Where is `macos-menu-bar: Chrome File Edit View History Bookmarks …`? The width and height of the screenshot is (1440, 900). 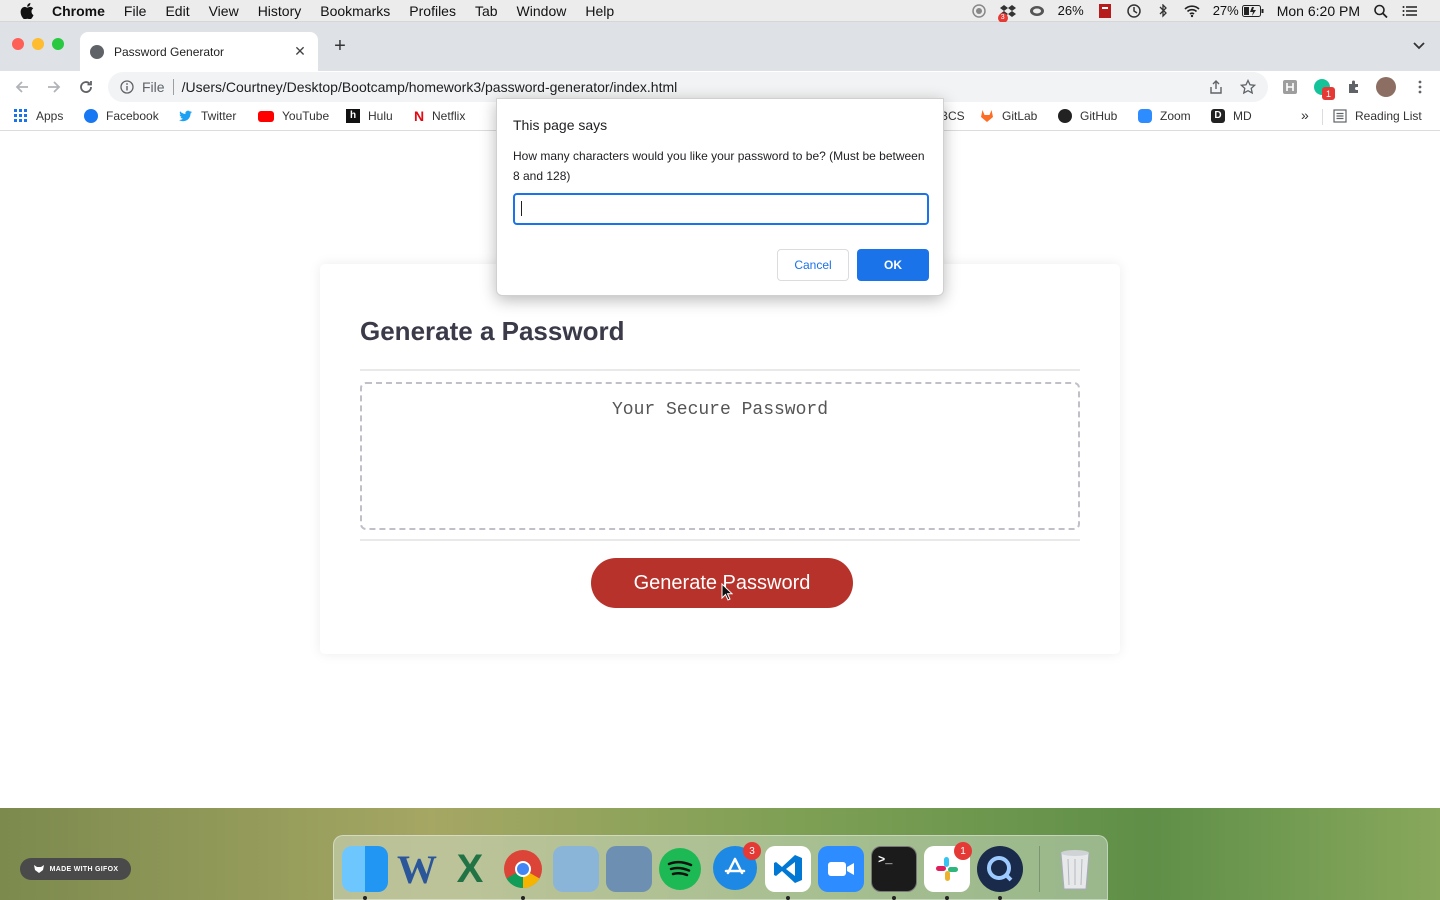 macos-menu-bar: Chrome File Edit View History Bookmarks … is located at coordinates (720, 11).